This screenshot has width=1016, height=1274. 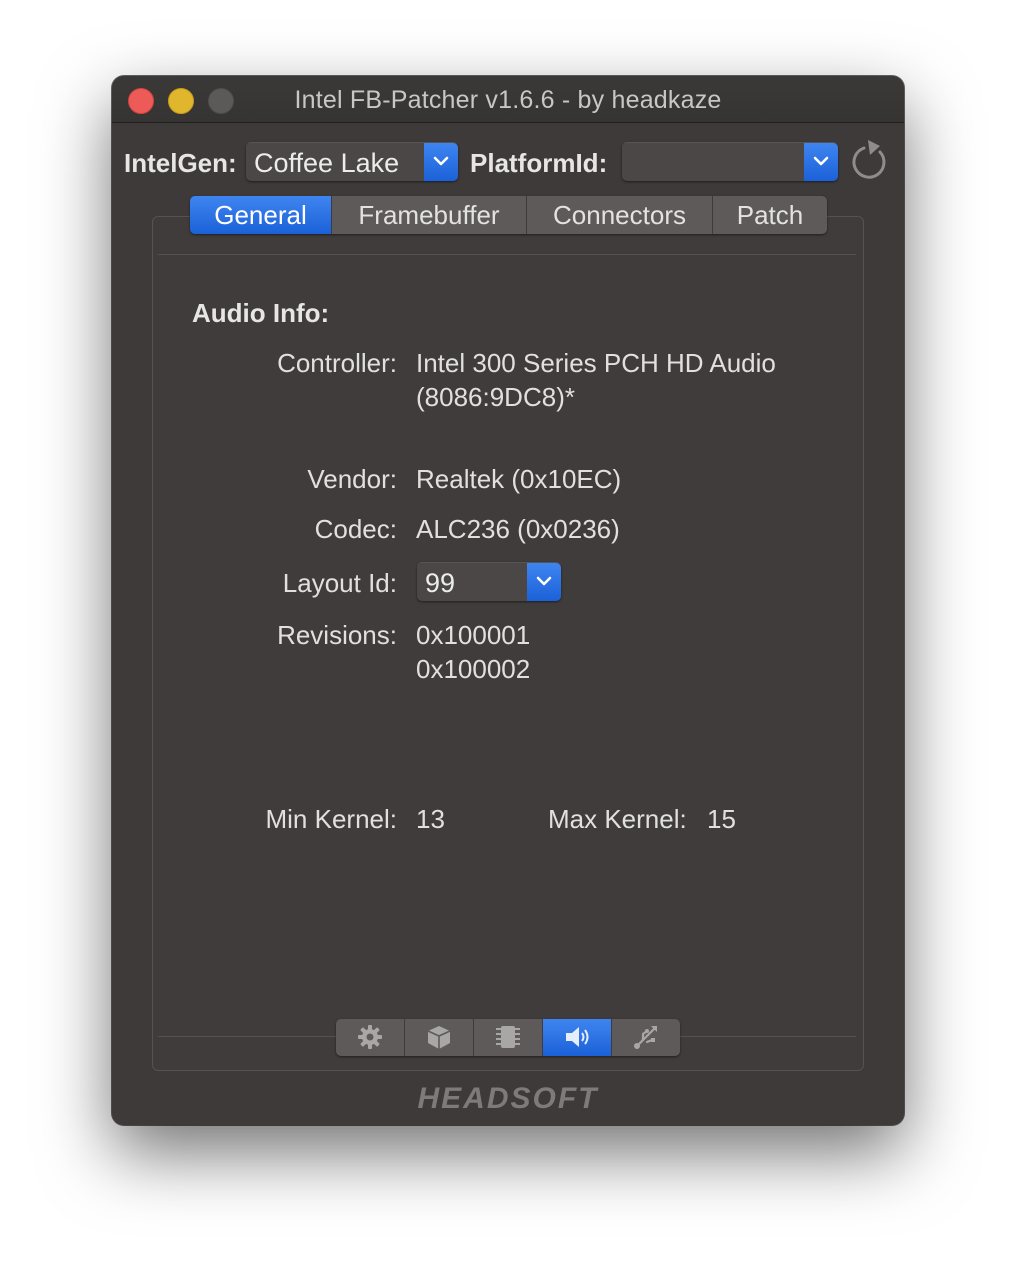 I want to click on vendor-label: Vendor:, so click(x=352, y=479).